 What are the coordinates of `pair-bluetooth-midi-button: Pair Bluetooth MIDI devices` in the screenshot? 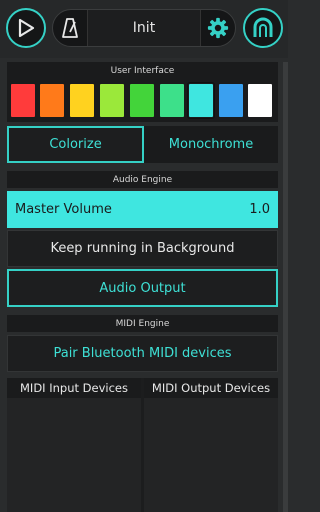 It's located at (142, 353).